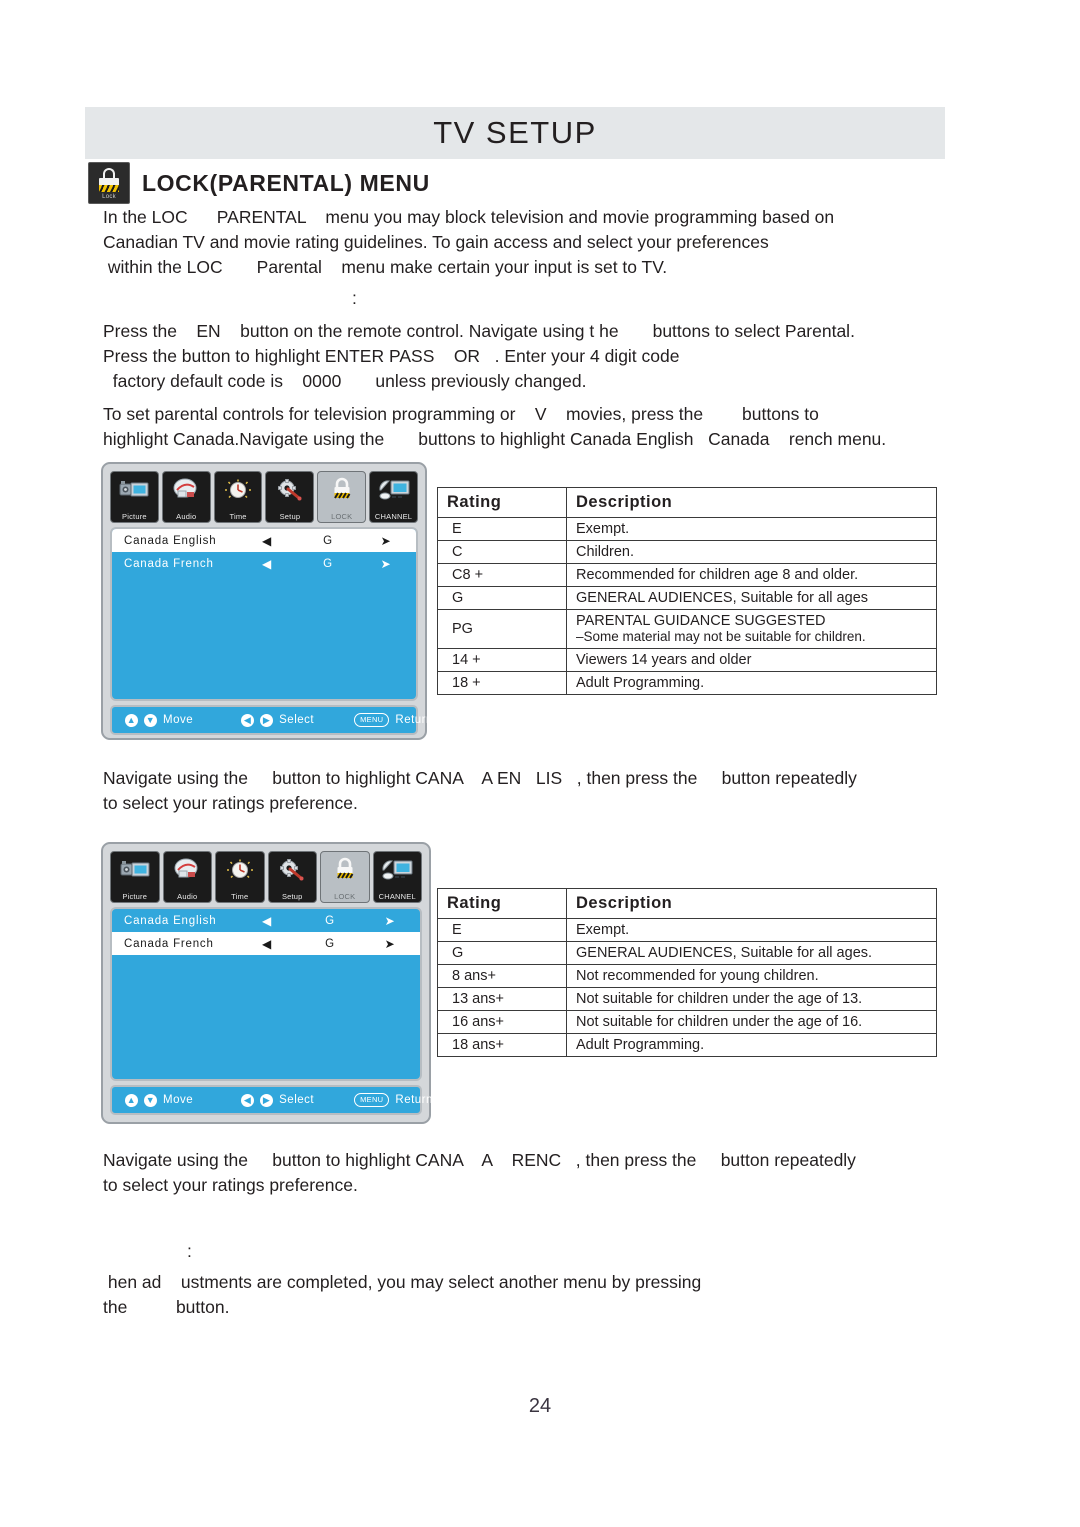 The height and width of the screenshot is (1527, 1080). I want to click on table-row: E Exempt., so click(687, 930).